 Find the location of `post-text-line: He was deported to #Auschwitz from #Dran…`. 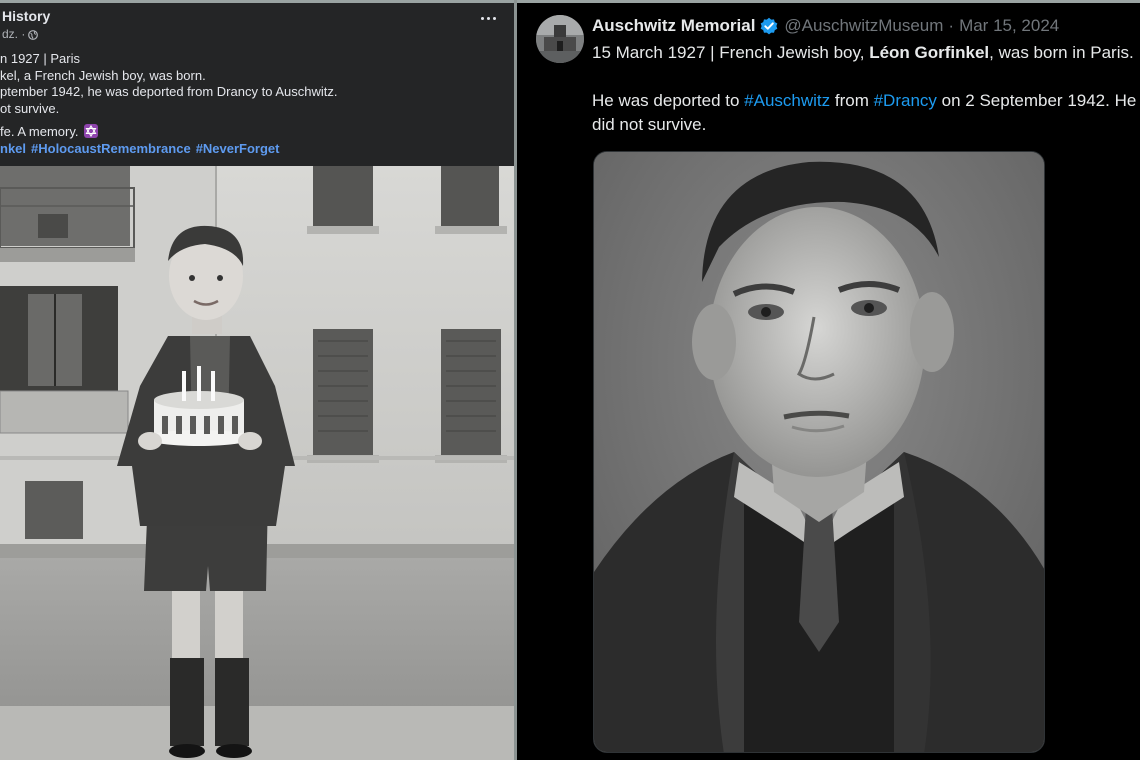

post-text-line: He was deported to #Auschwitz from #Dran… is located at coordinates (864, 101).